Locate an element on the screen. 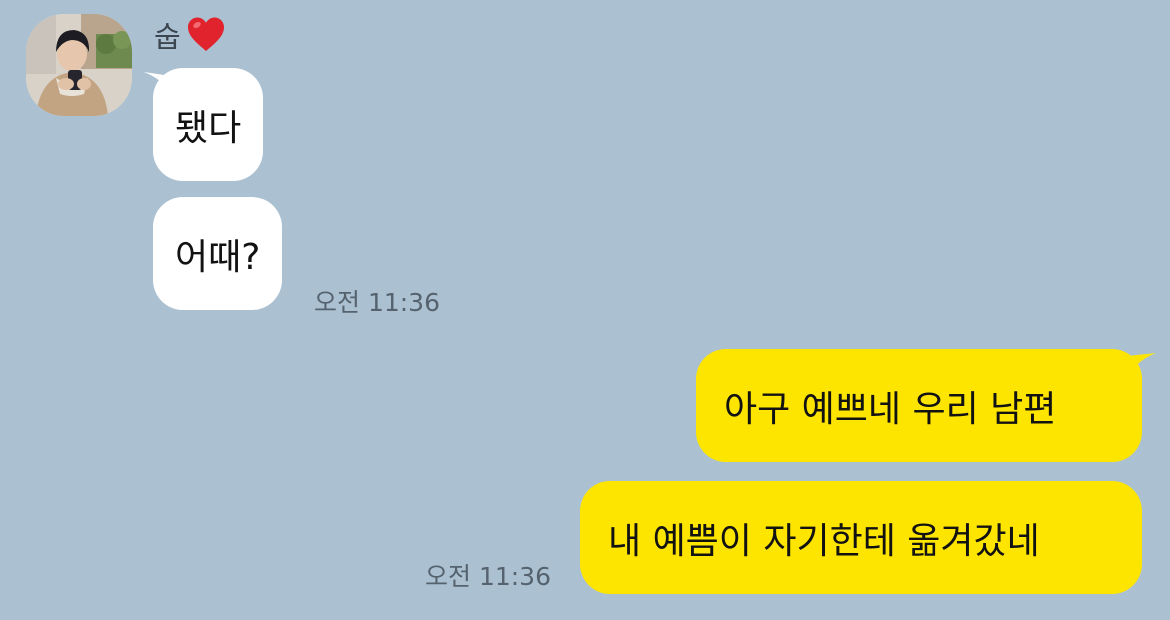 The height and width of the screenshot is (620, 1170). message-text: 어때? is located at coordinates (218, 257).